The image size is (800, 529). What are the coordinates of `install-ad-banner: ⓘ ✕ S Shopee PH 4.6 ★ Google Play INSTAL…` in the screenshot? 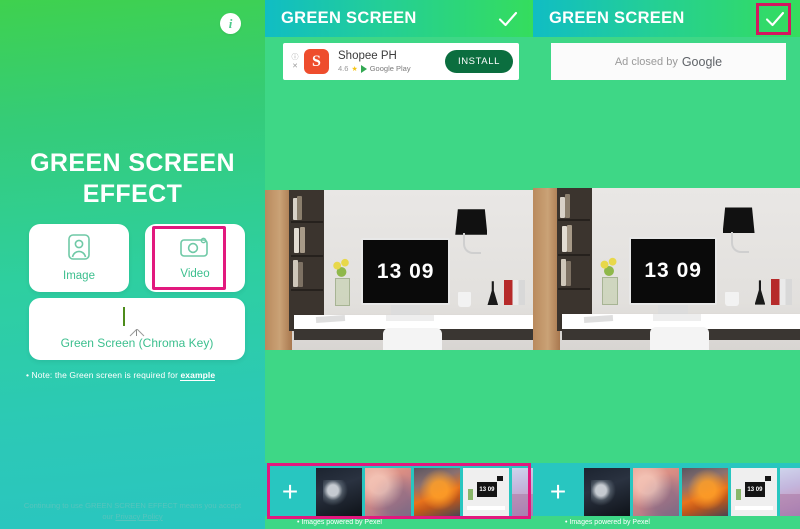 It's located at (401, 61).